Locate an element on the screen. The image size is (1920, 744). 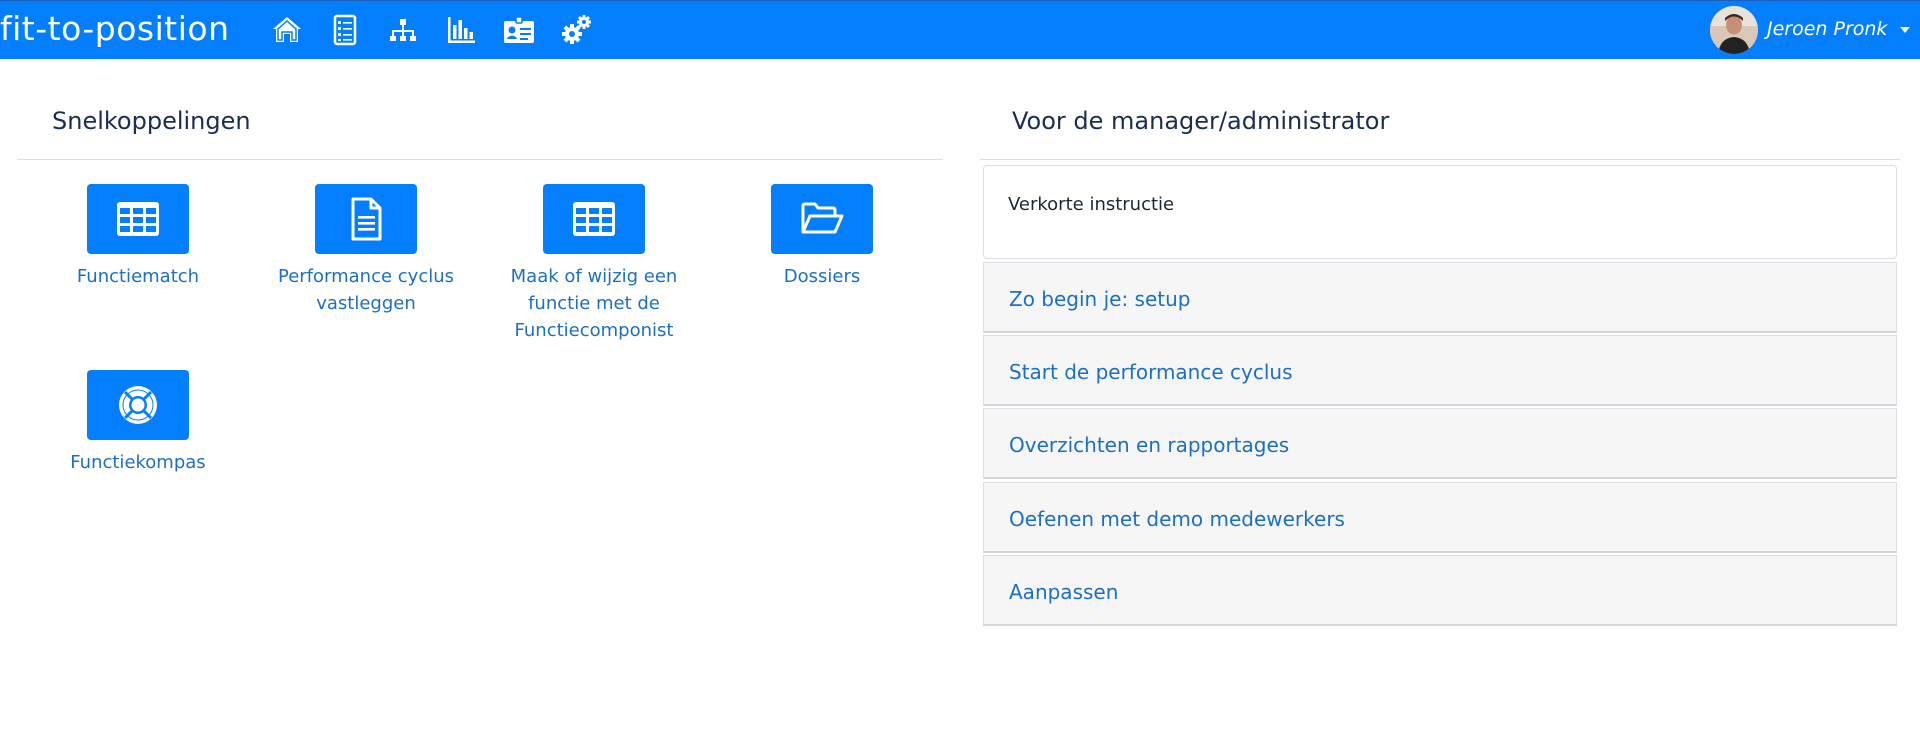
accordion-label: Aanpassen is located at coordinates (1064, 592).